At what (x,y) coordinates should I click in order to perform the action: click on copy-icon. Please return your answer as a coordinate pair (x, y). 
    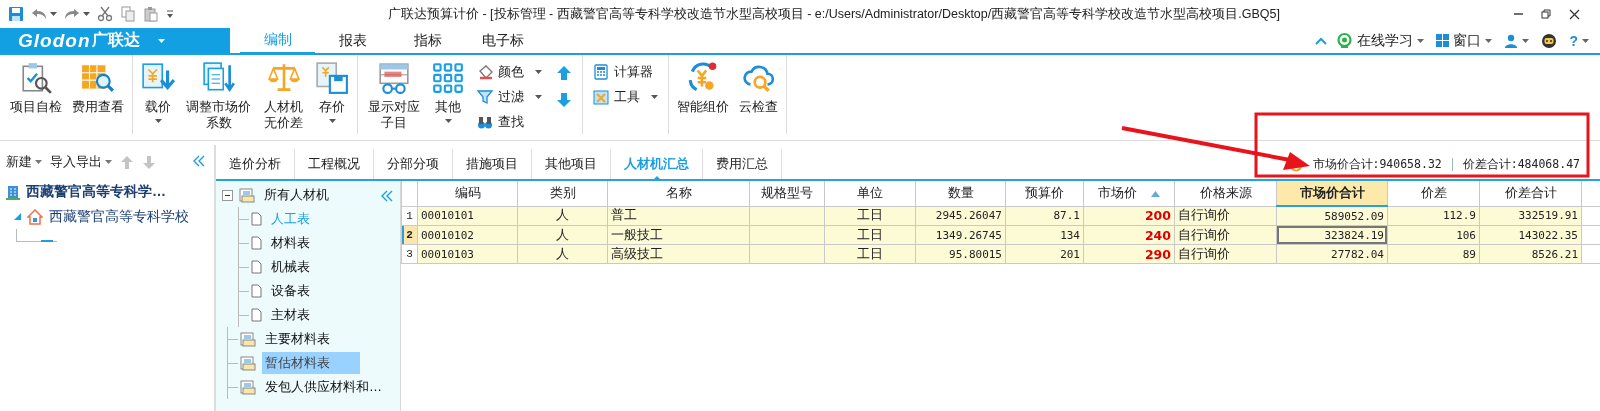
    Looking at the image, I should click on (128, 14).